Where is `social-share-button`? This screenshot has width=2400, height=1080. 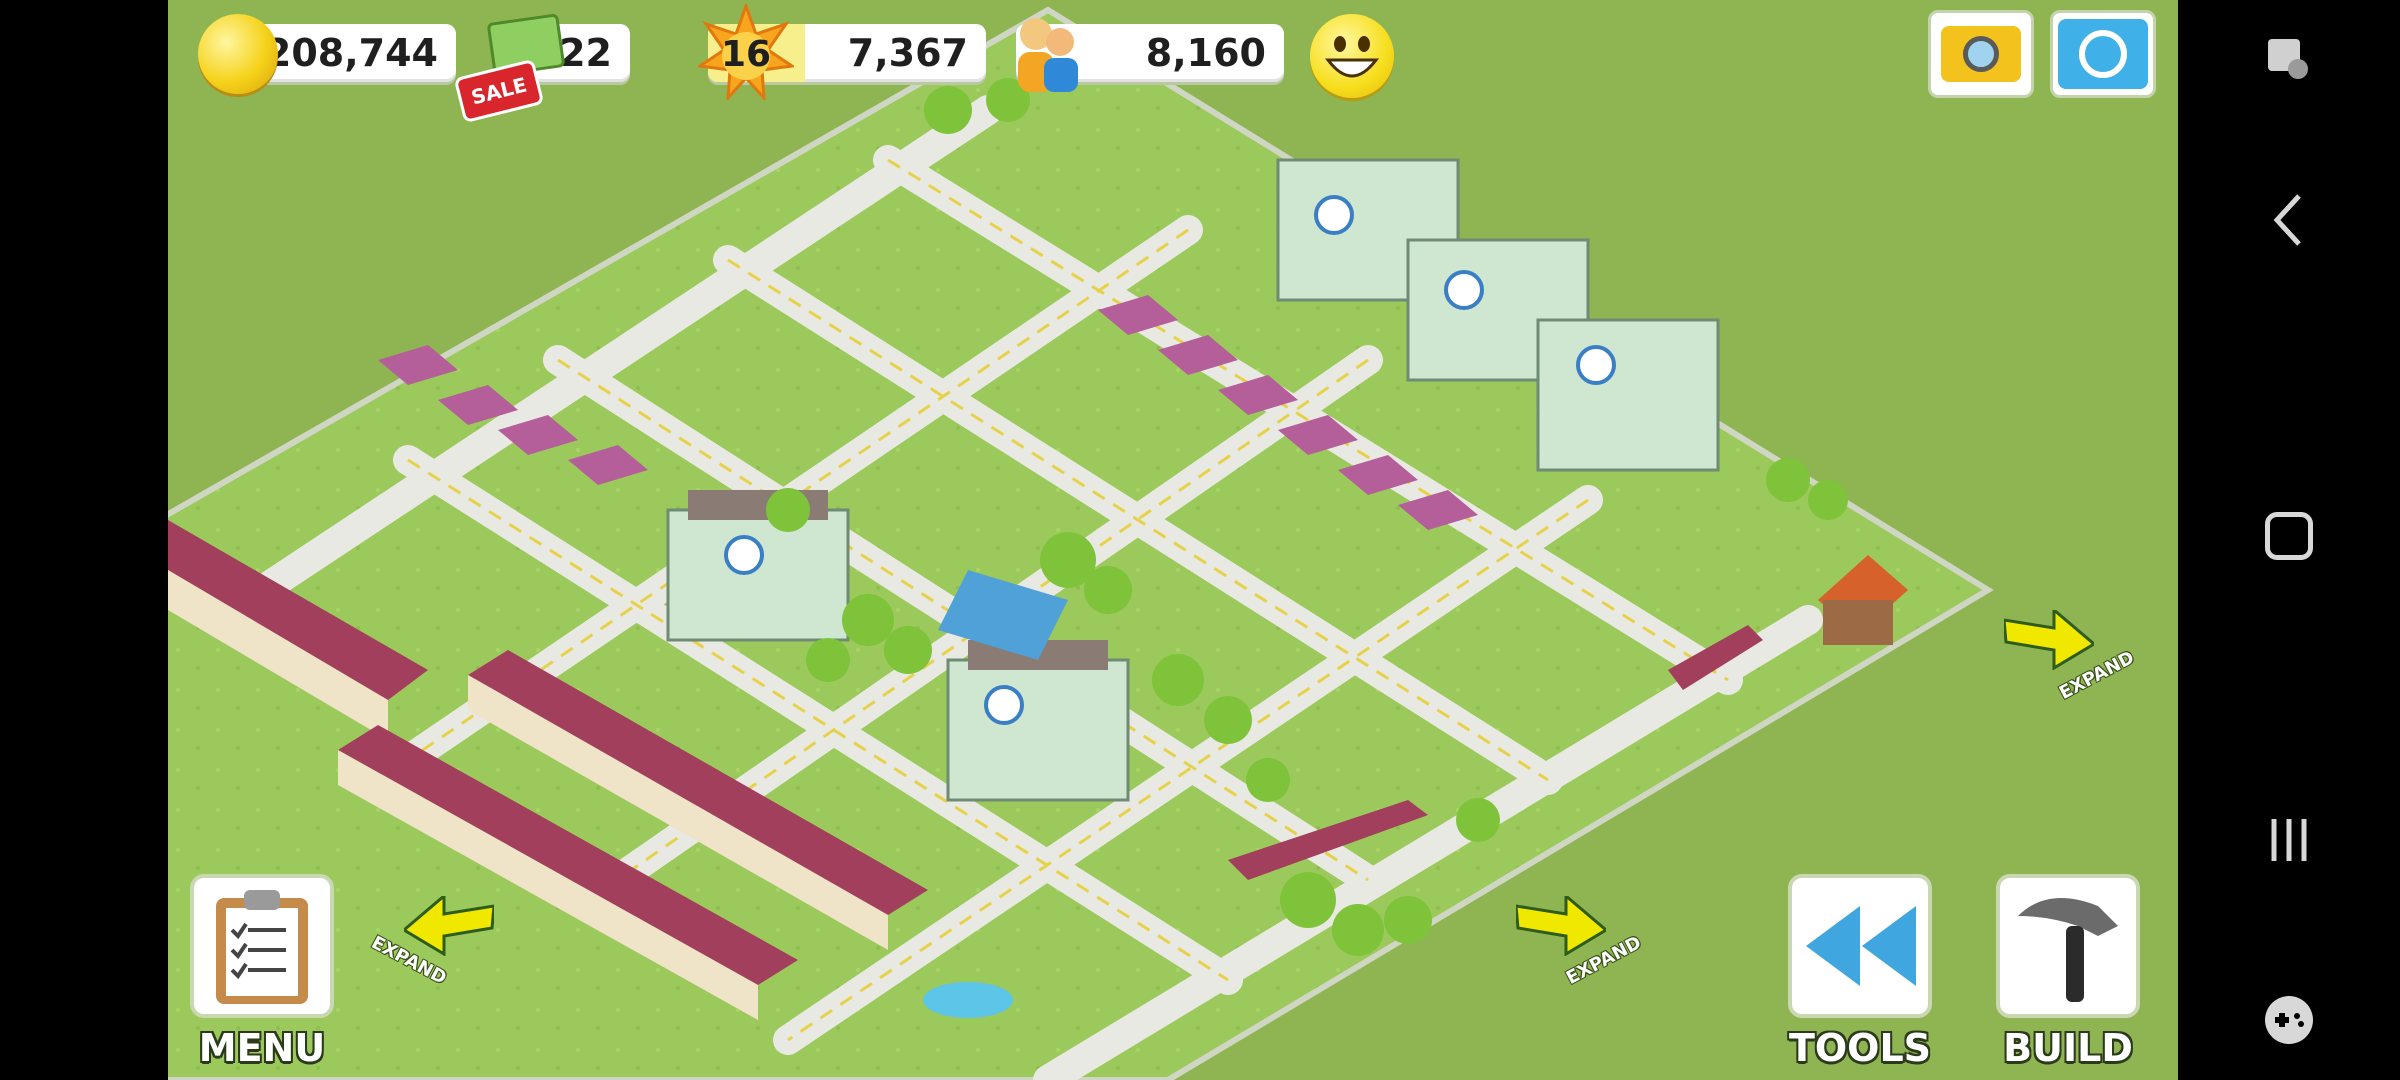
social-share-button is located at coordinates (2103, 54).